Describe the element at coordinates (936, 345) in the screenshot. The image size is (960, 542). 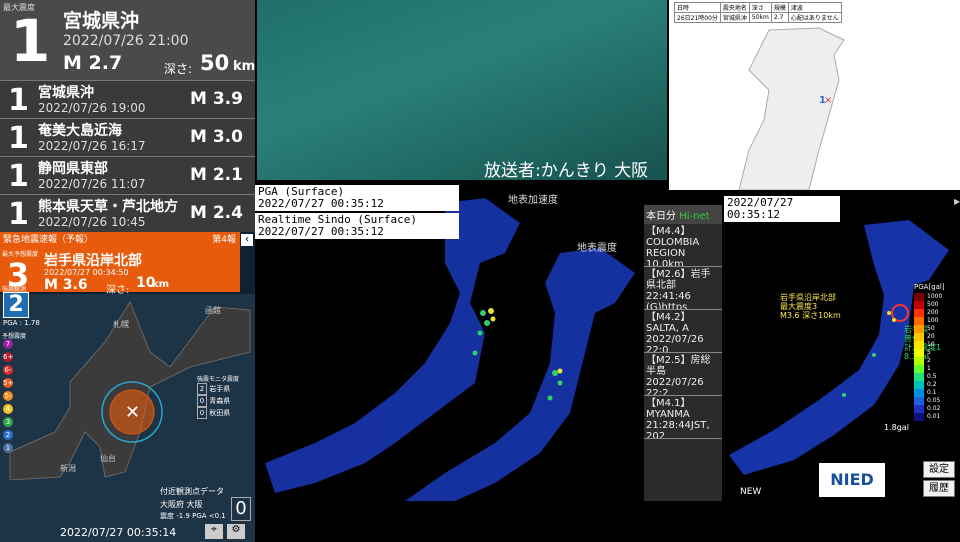
I see `legend-row: 10` at that location.